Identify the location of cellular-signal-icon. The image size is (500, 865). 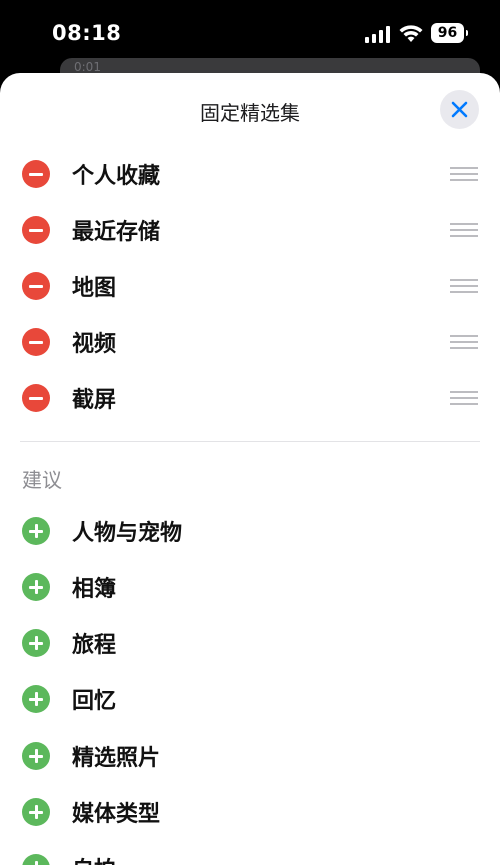
(378, 34).